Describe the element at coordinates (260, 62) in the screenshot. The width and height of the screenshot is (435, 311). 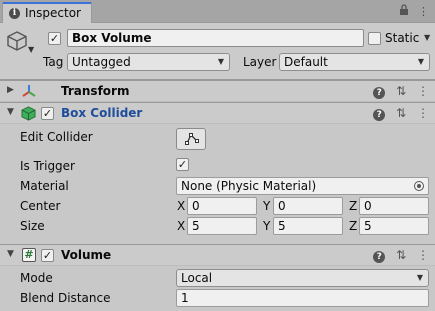
I see `layer-label: Layer` at that location.